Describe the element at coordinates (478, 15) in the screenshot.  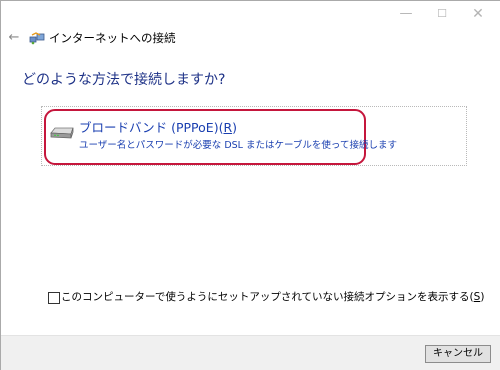
I see `close-button: ✕` at that location.